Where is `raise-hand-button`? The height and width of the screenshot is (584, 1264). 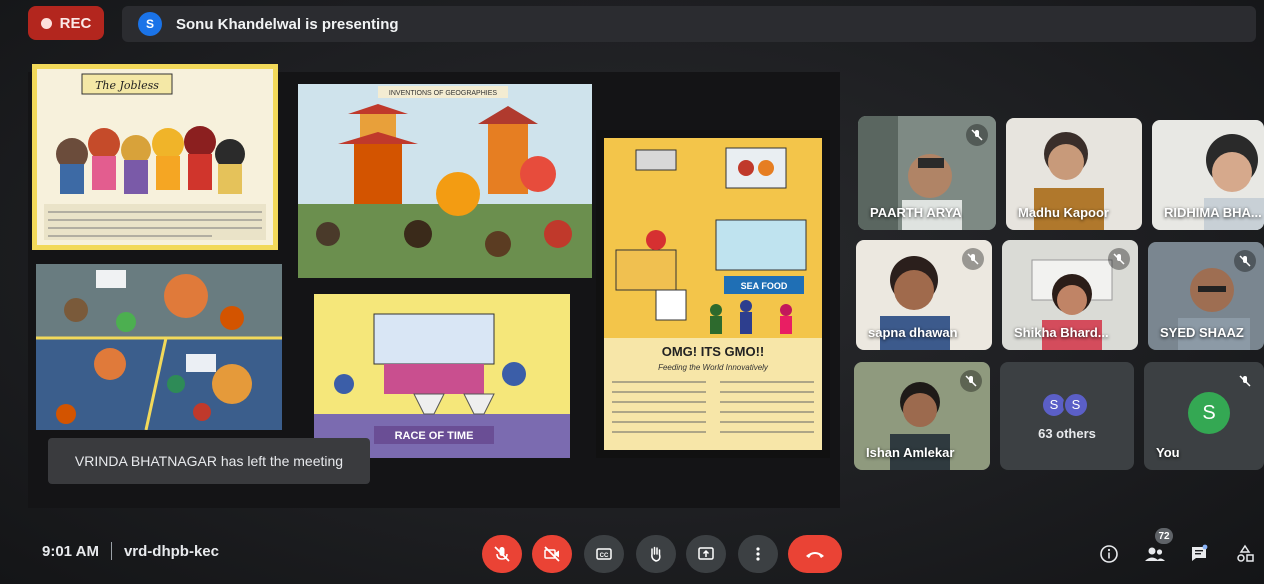 raise-hand-button is located at coordinates (656, 554).